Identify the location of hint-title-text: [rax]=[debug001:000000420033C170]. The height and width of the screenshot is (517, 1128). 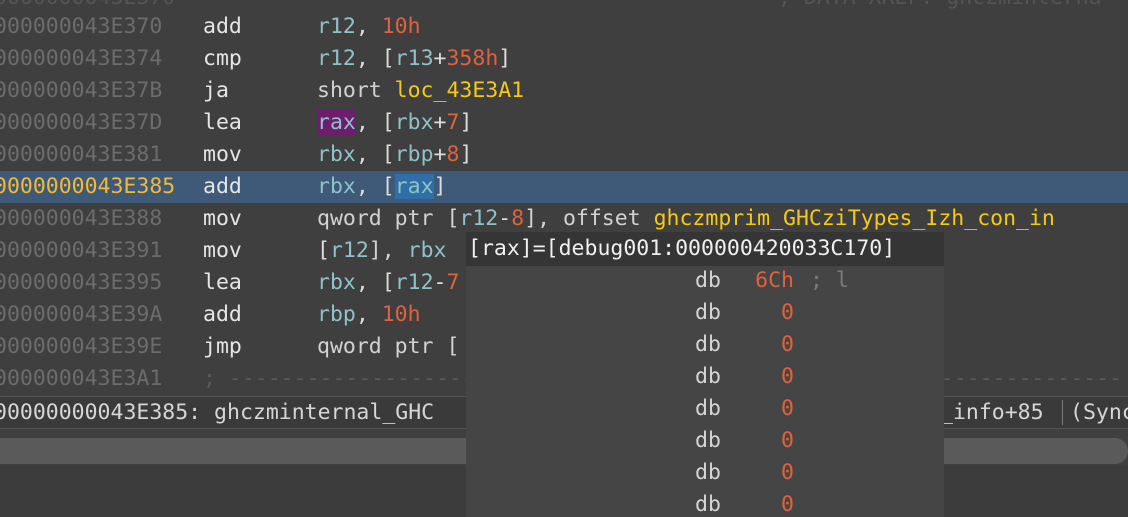
(682, 248).